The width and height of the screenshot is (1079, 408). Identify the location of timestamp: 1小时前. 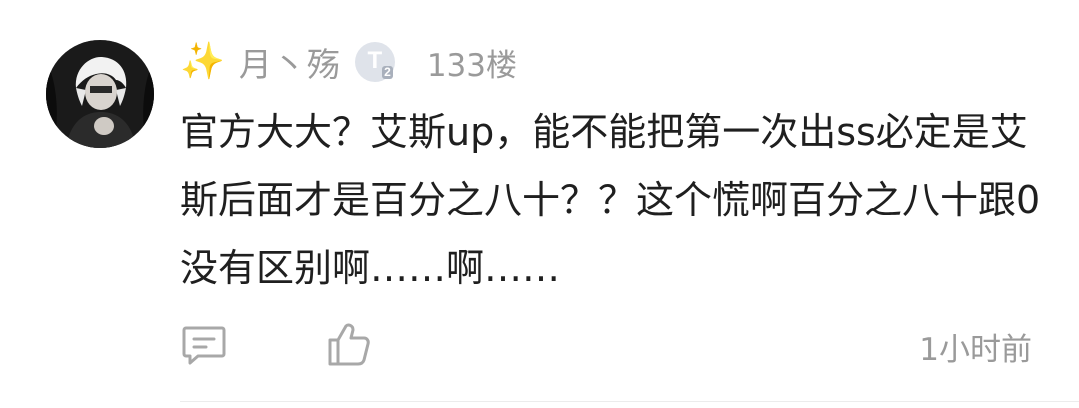
(975, 350).